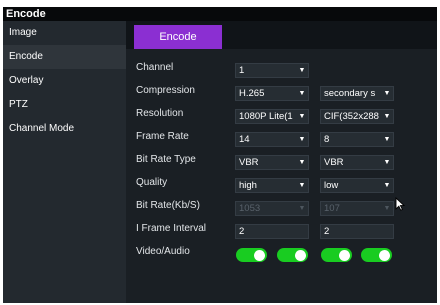 This screenshot has height=305, width=440. I want to click on i-frame-interval-sub-value: 2, so click(327, 231).